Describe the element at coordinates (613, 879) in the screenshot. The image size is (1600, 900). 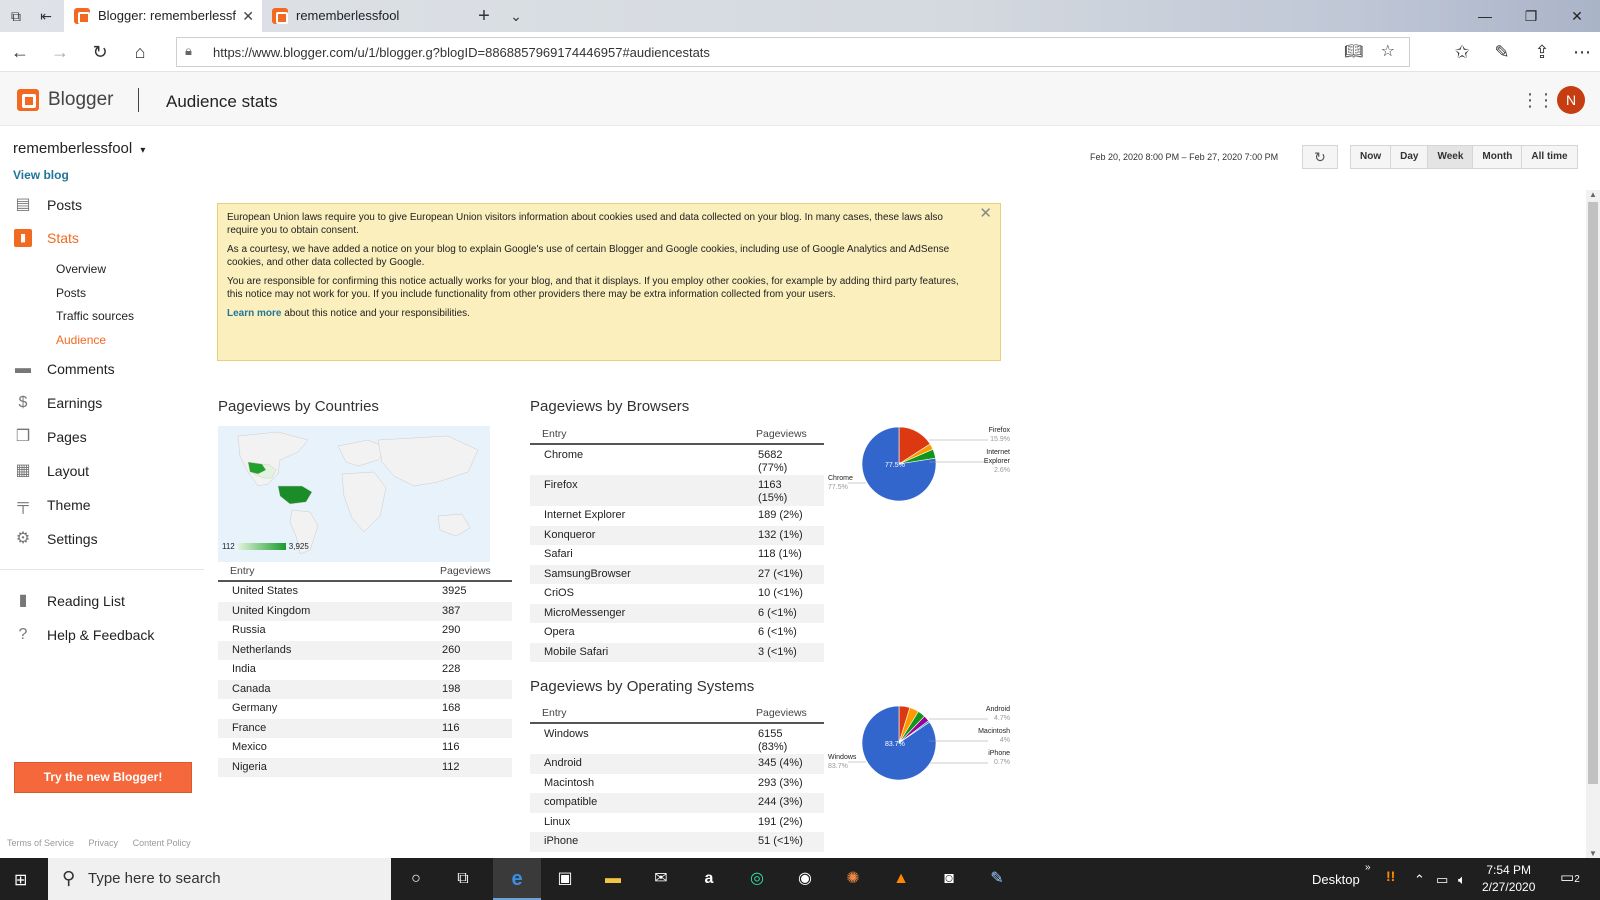
I see `file-explorer-icon: ▬` at that location.